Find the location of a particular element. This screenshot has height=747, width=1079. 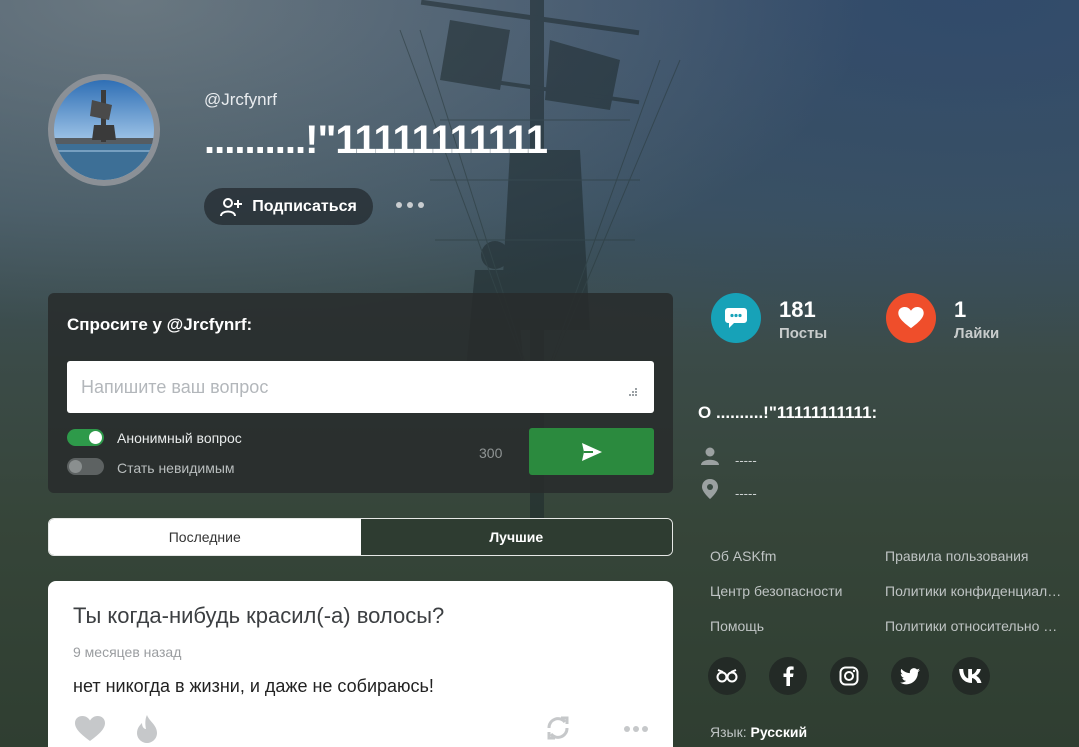

location-pin-icon is located at coordinates (710, 489).